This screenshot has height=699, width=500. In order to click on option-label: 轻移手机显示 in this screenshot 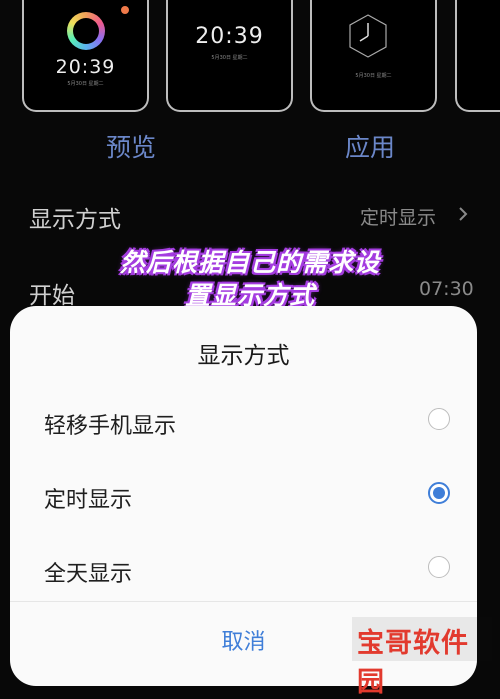, I will do `click(110, 426)`.